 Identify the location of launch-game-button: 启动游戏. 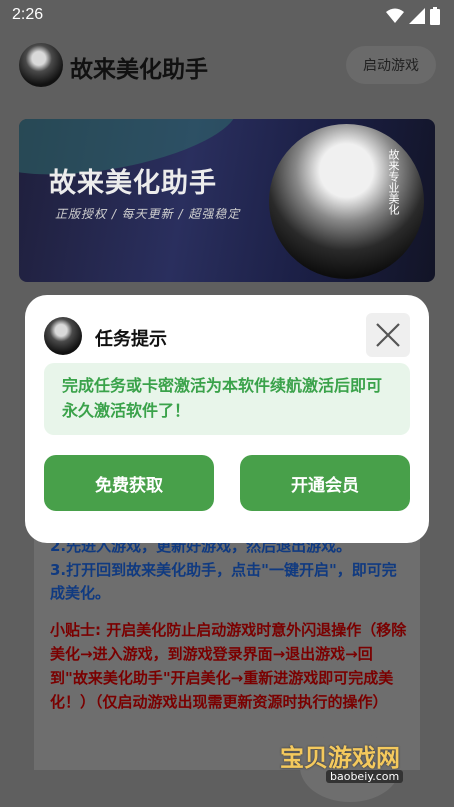
(391, 65).